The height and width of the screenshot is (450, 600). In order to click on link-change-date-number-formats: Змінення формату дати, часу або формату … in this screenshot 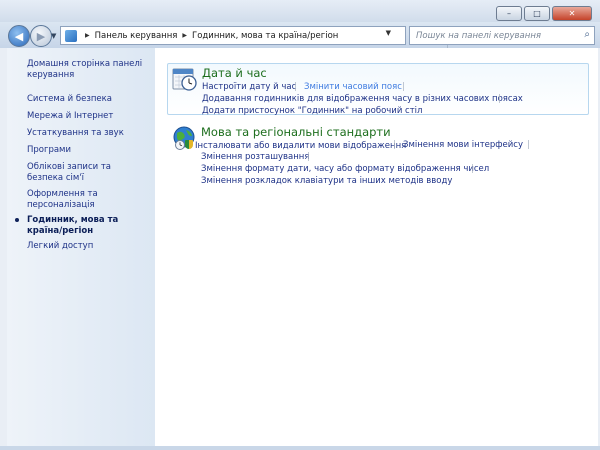, I will do `click(345, 169)`.